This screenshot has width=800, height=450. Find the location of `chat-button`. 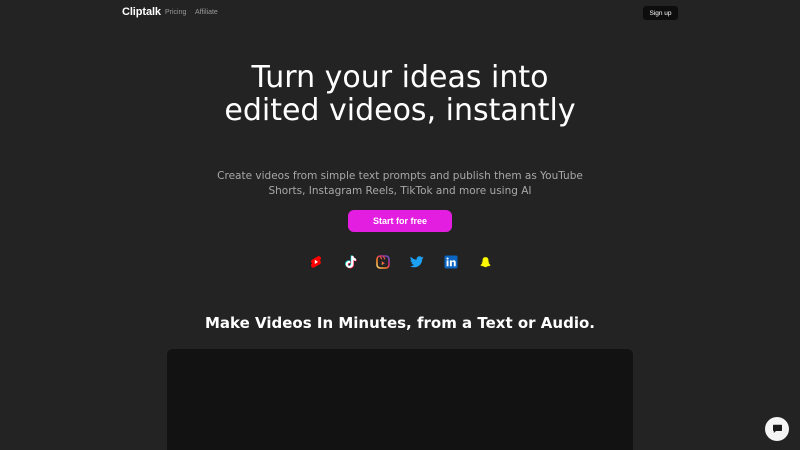

chat-button is located at coordinates (777, 429).